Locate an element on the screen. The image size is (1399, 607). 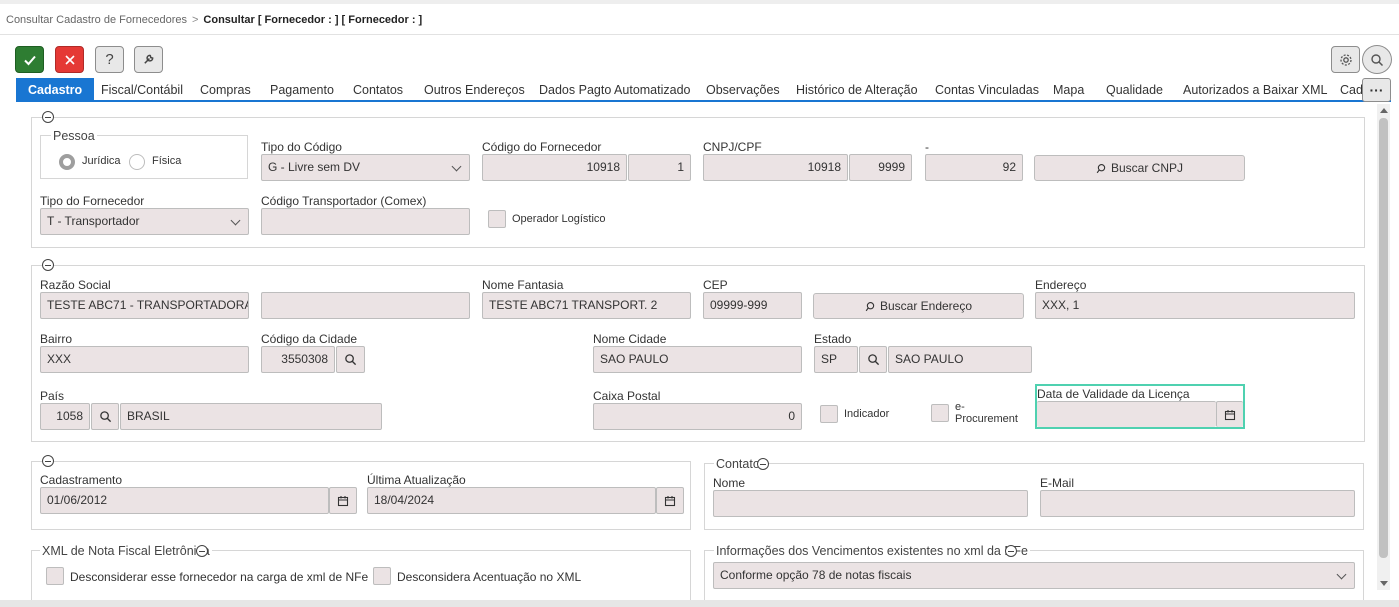
ultima-atualizacao-calendar-button is located at coordinates (670, 500).